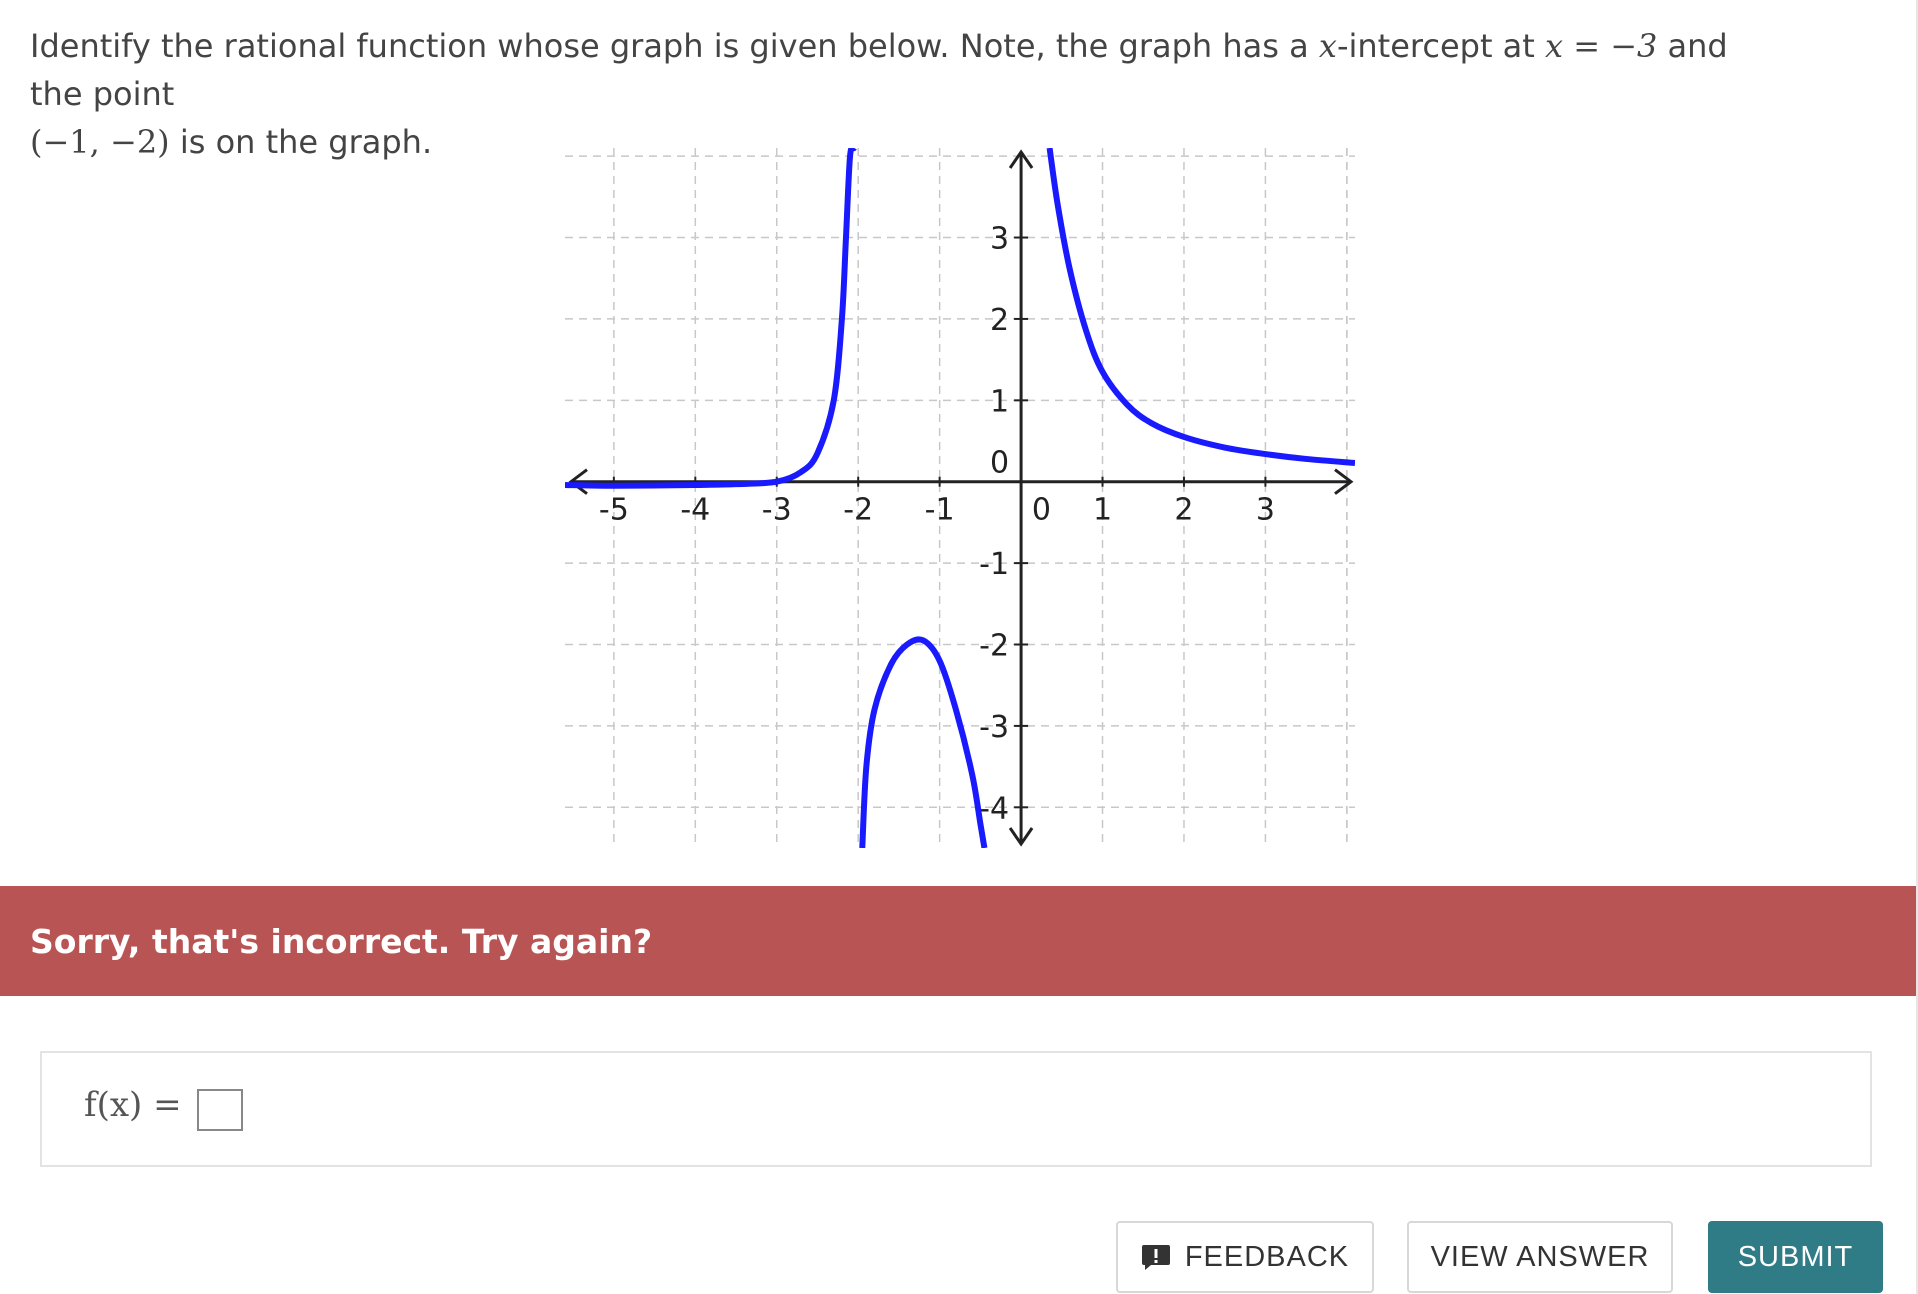  Describe the element at coordinates (999, 462) in the screenshot. I see `y-tick-label: 0` at that location.